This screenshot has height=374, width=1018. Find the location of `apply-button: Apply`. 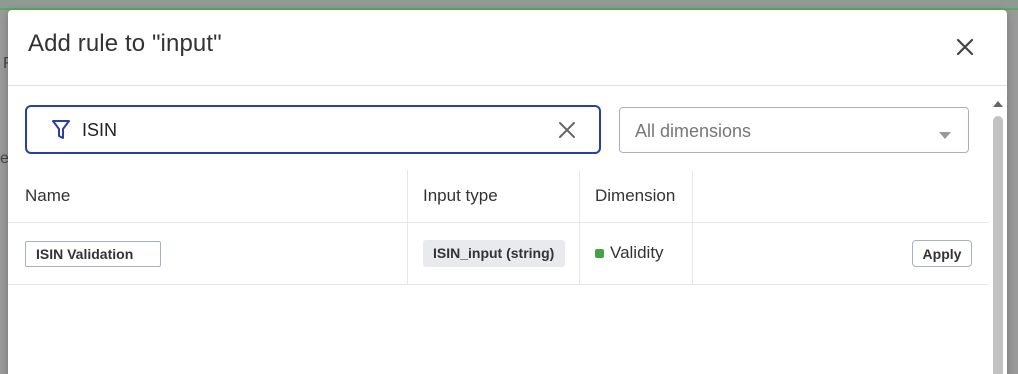

apply-button: Apply is located at coordinates (942, 253).